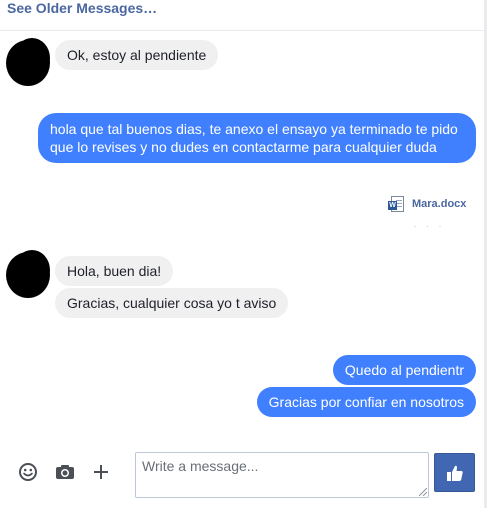  What do you see at coordinates (28, 472) in the screenshot?
I see `emoji-icon` at bounding box center [28, 472].